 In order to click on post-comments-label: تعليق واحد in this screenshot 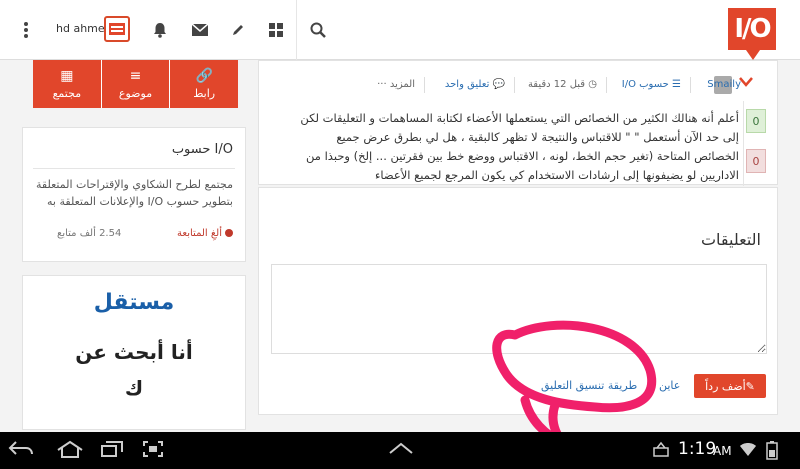, I will do `click(467, 84)`.